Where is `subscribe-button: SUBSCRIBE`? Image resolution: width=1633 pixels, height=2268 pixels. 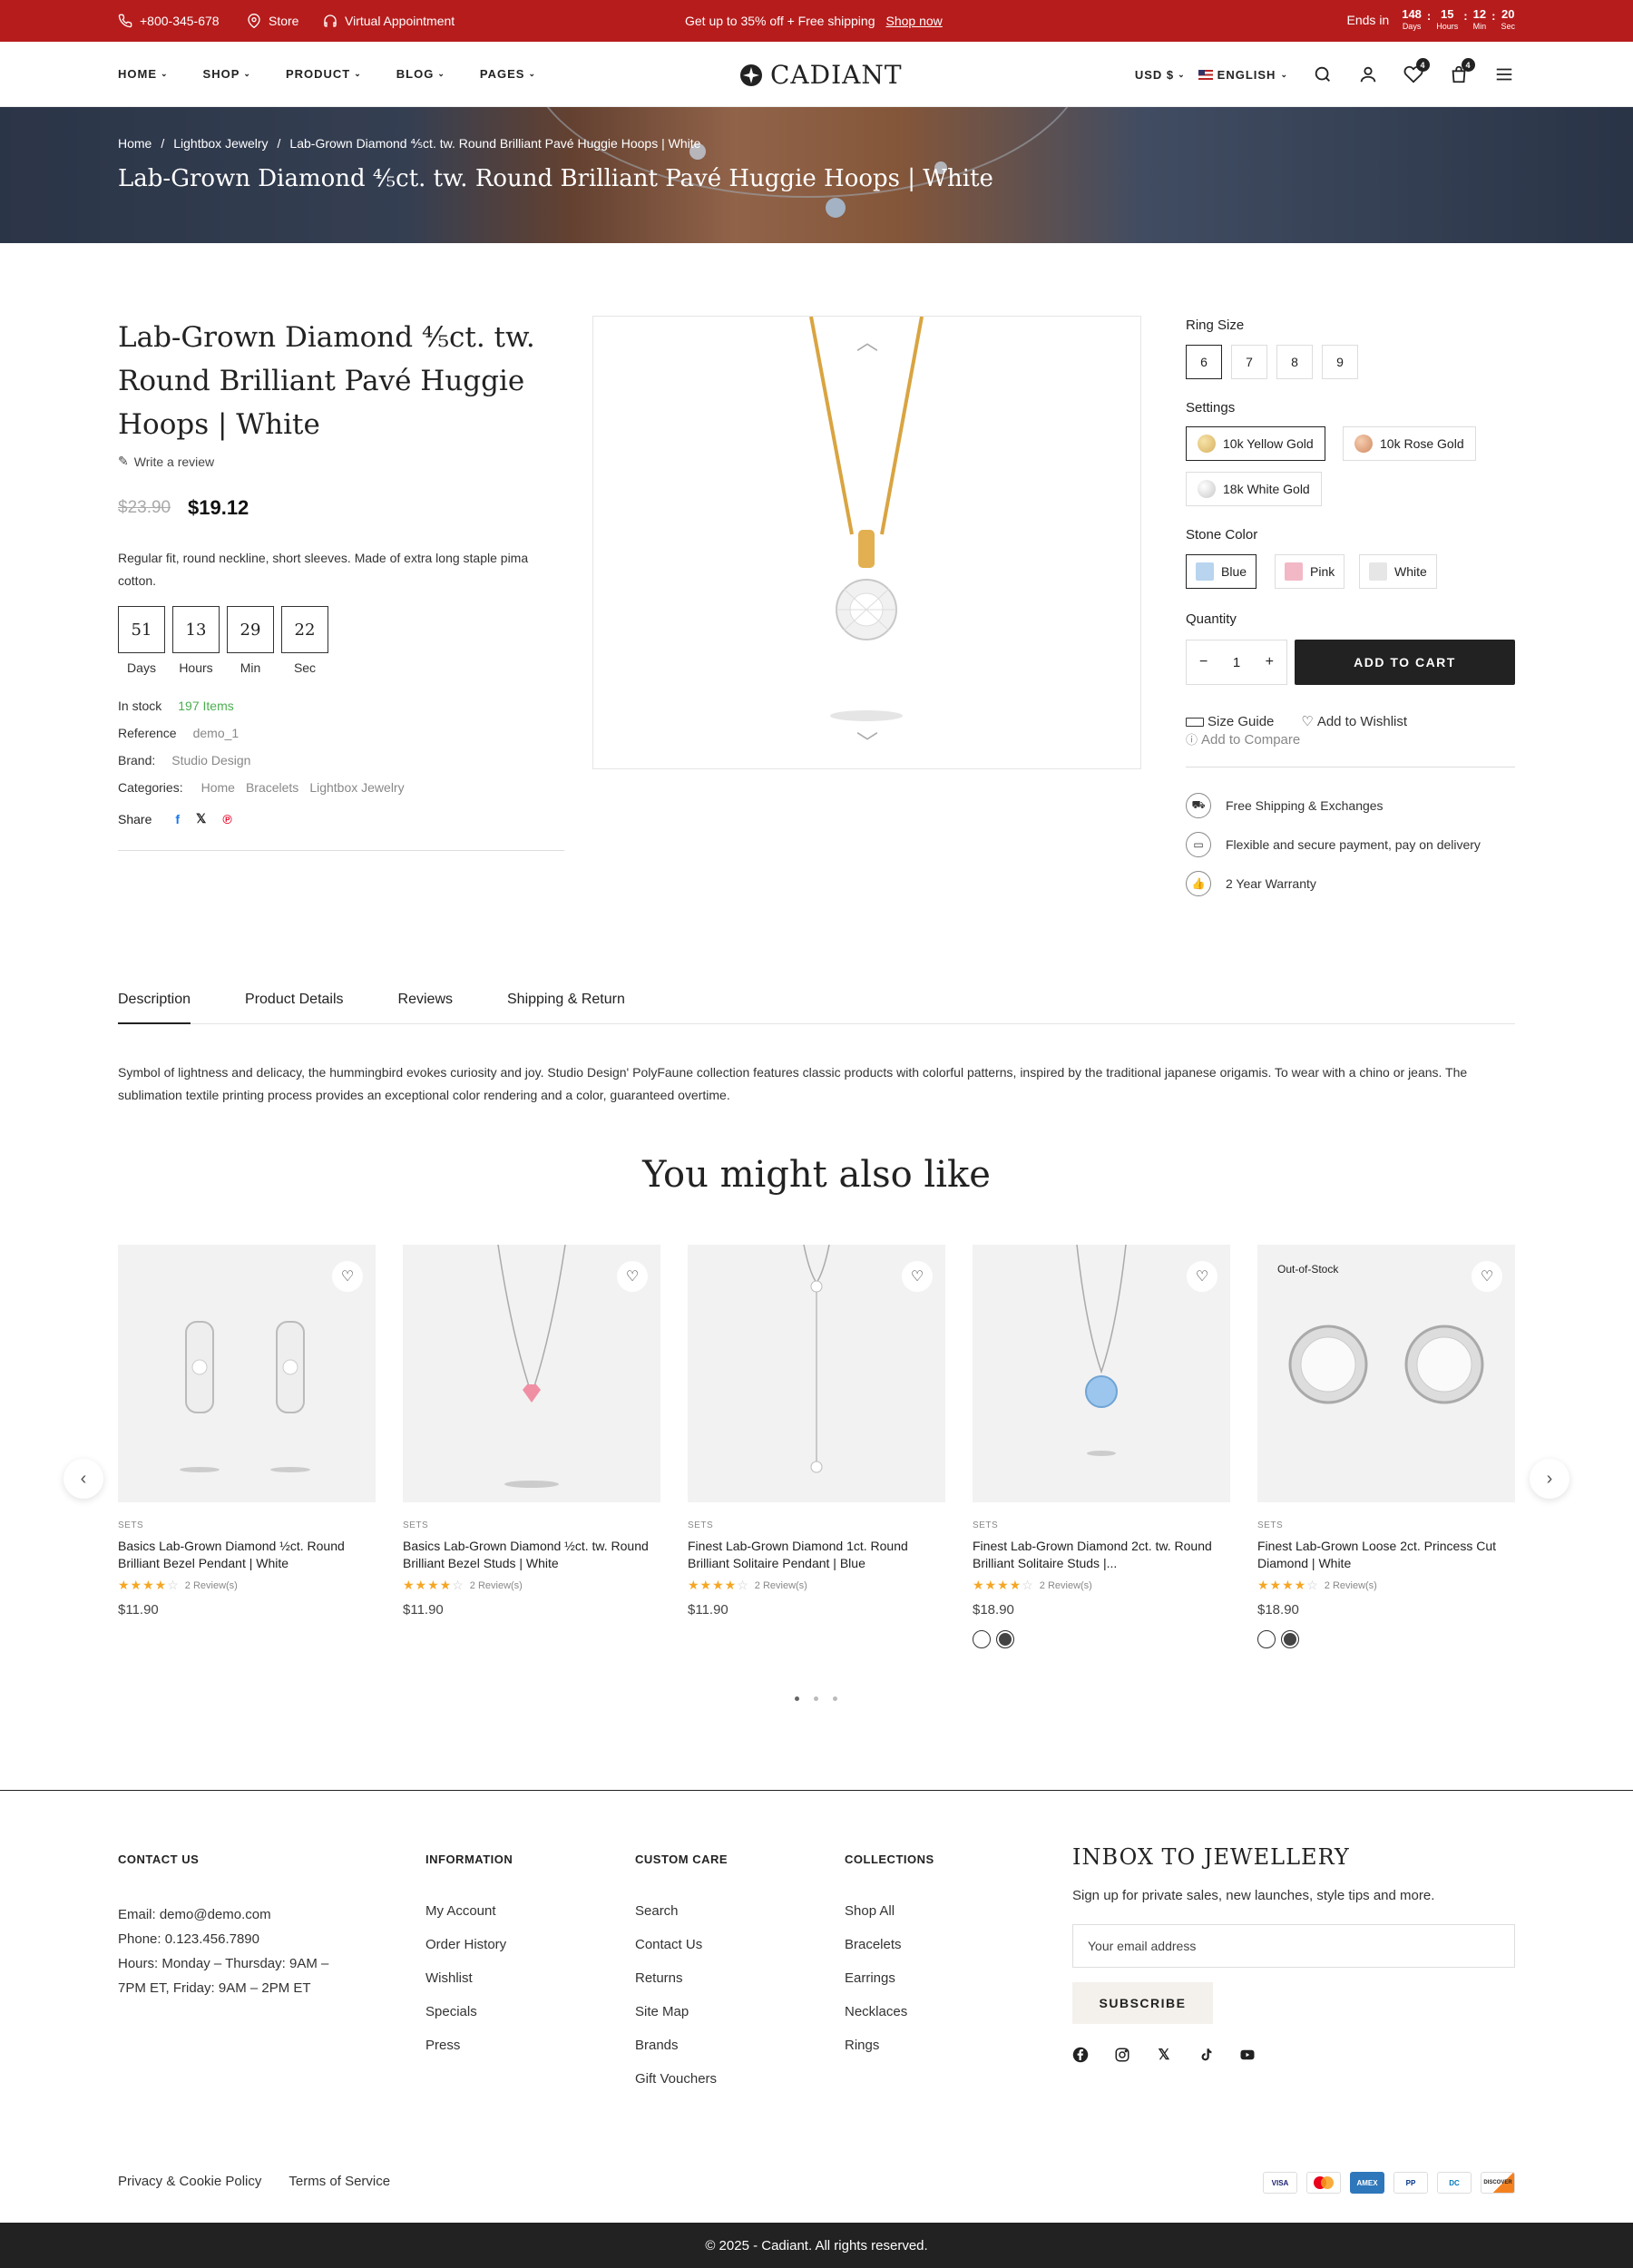 subscribe-button: SUBSCRIBE is located at coordinates (1142, 2003).